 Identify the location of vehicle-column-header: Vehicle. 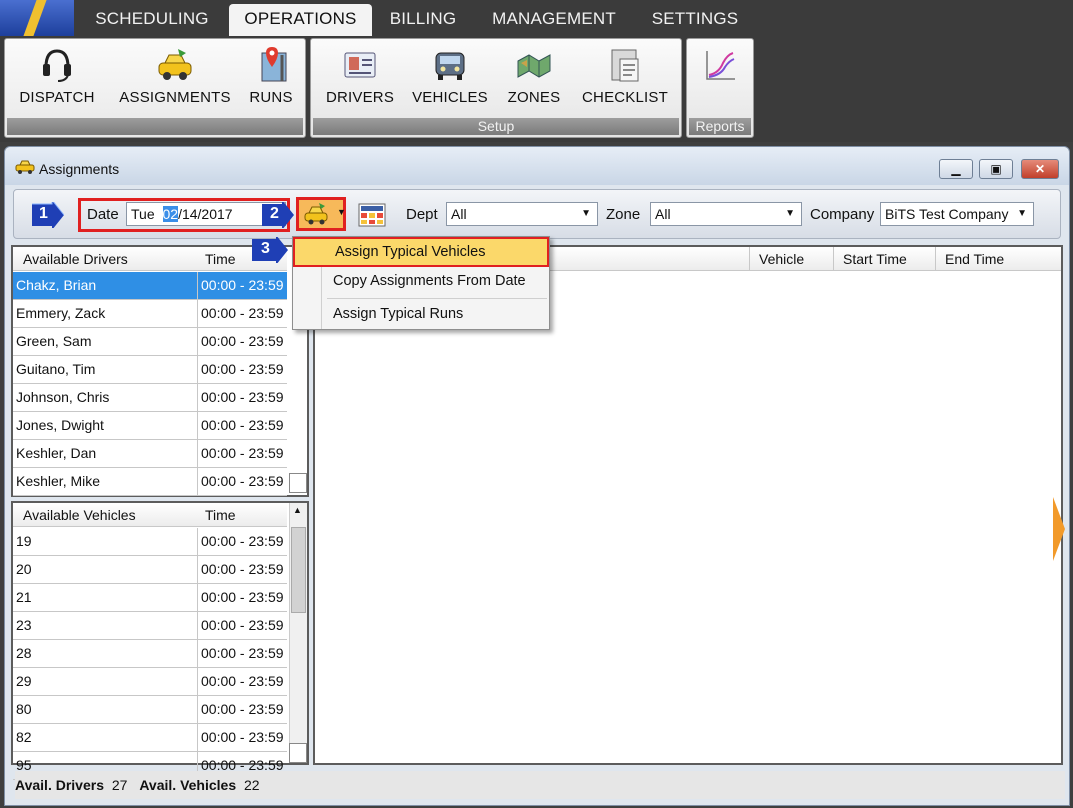
(781, 259).